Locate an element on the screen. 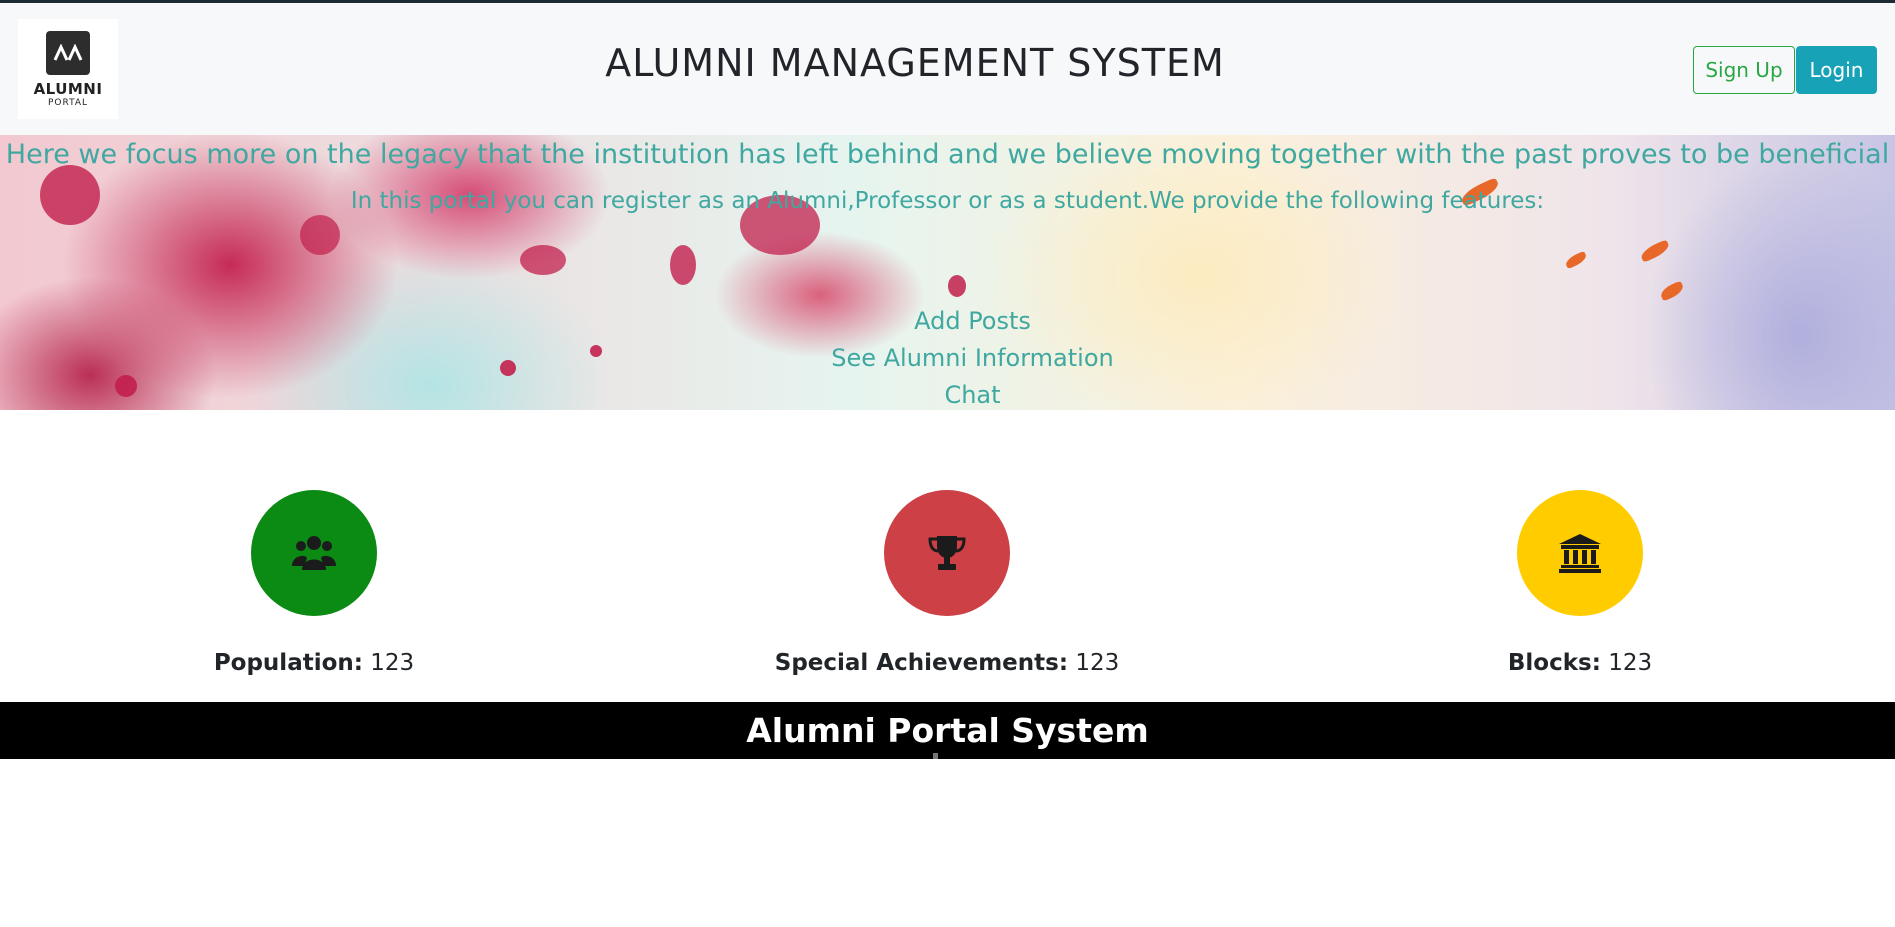 The height and width of the screenshot is (927, 1895). stat-label: Special Achievements: is located at coordinates (921, 663).